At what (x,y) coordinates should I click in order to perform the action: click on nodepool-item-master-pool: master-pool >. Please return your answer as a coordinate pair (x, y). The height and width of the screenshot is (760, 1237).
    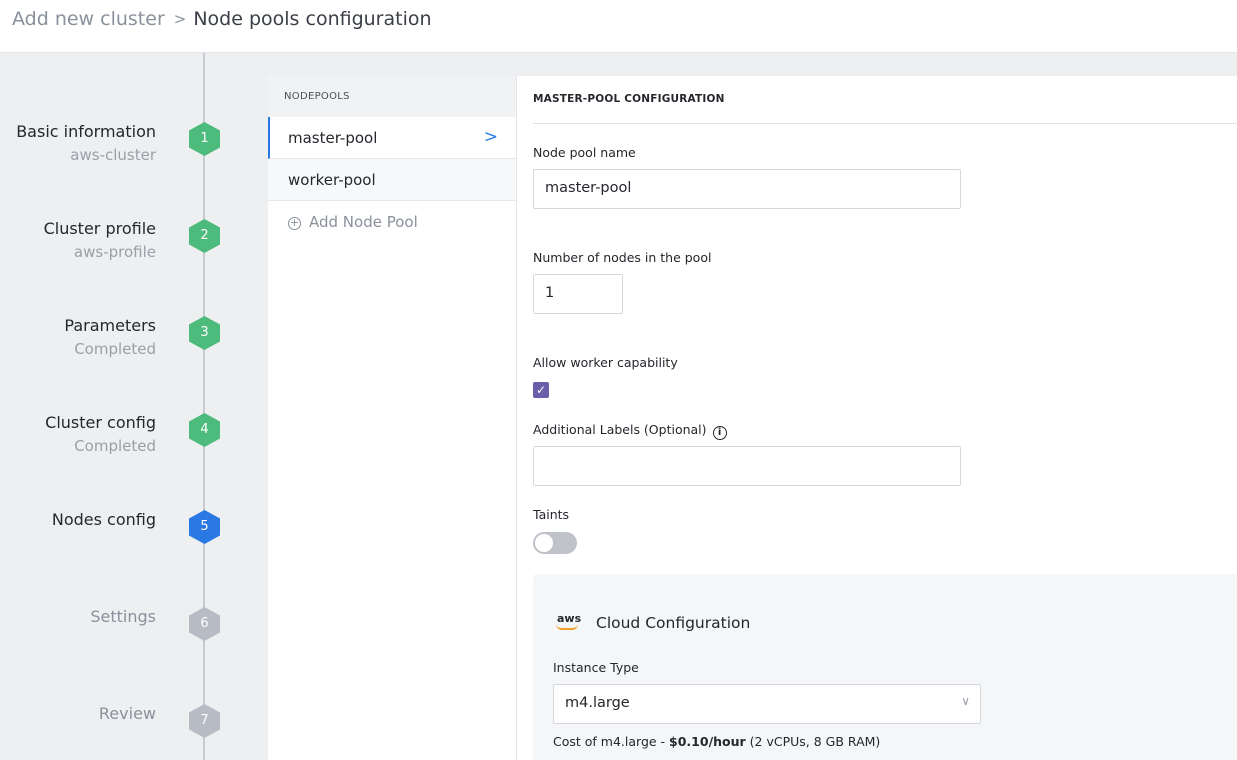
    Looking at the image, I should click on (392, 138).